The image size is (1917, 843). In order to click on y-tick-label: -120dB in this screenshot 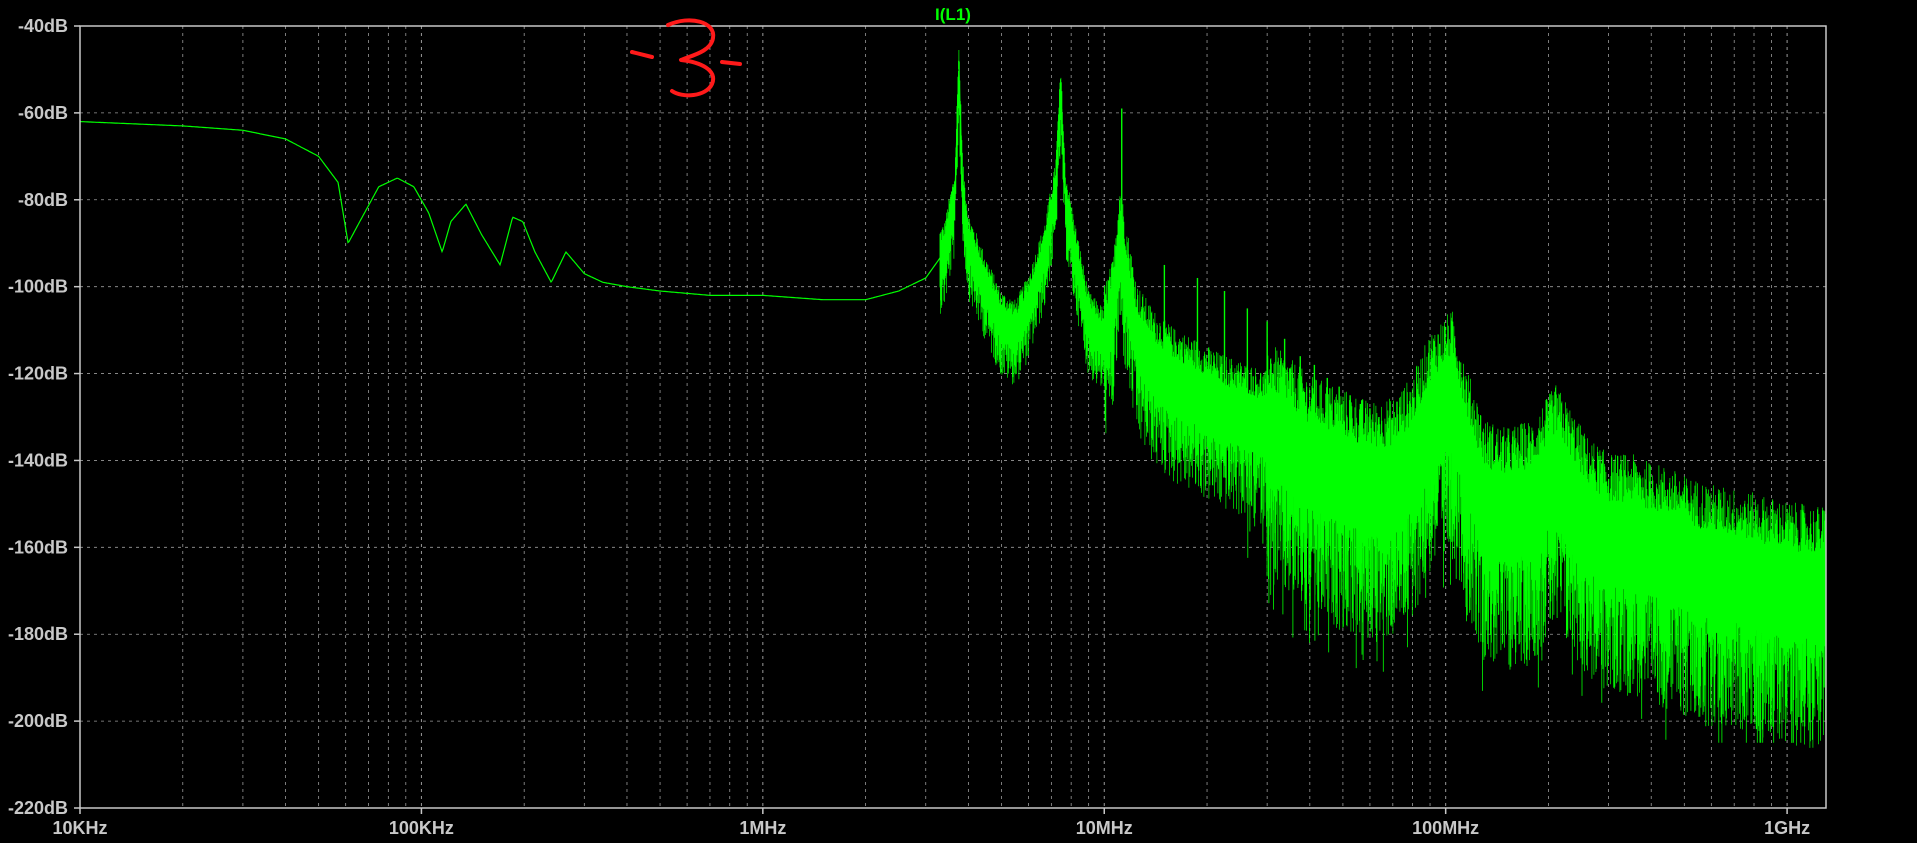, I will do `click(38, 374)`.